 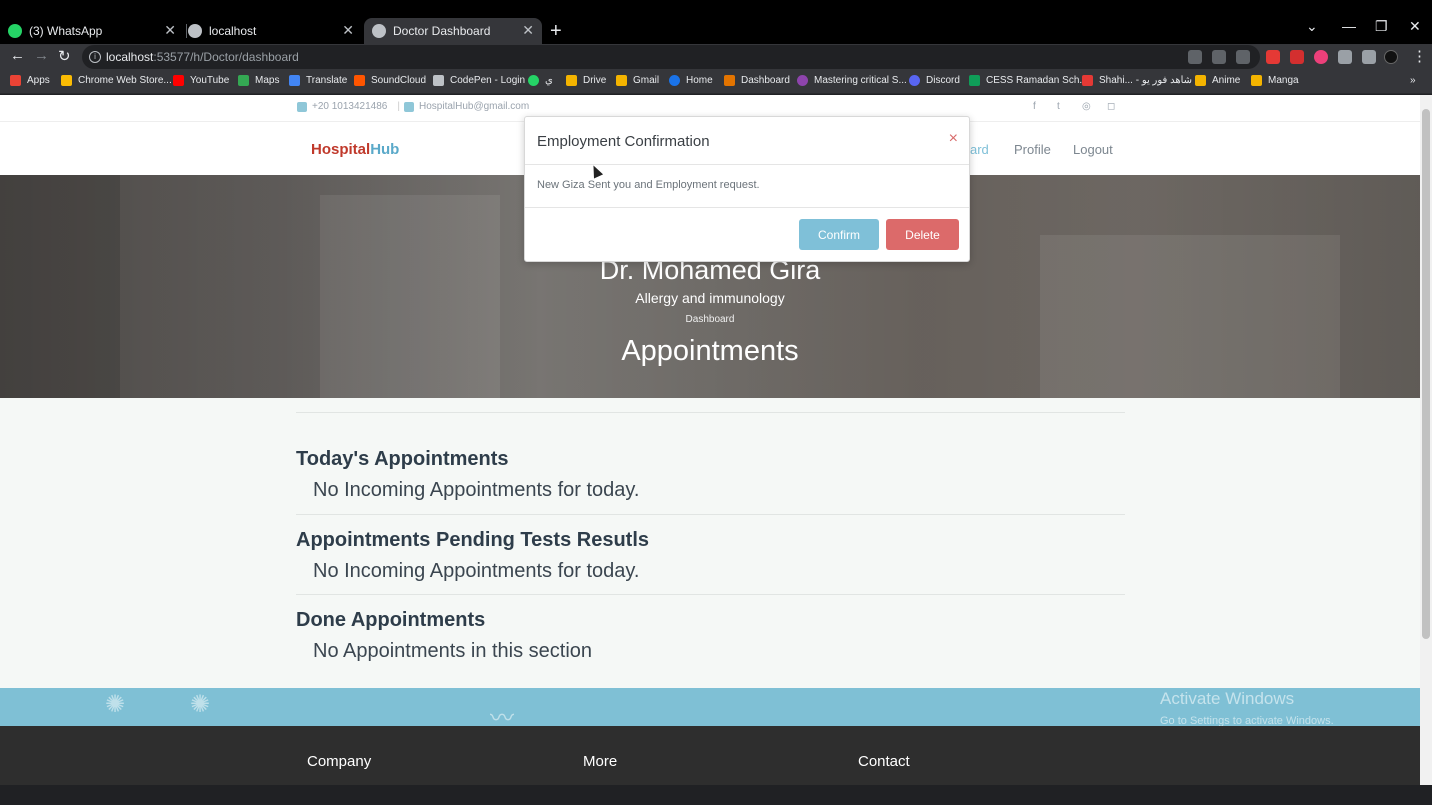 I want to click on mail-icon, so click(x=409, y=106).